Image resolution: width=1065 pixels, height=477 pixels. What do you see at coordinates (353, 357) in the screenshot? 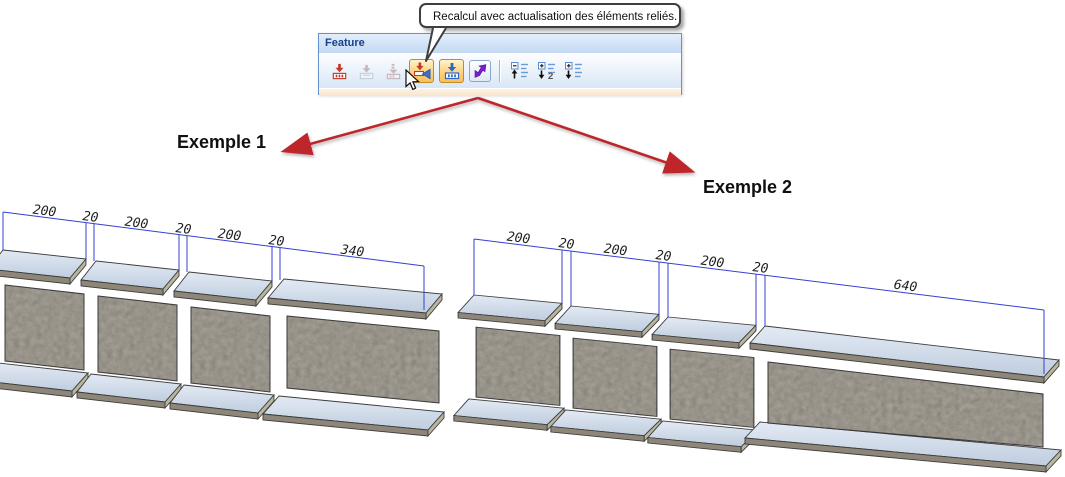
I see `beam-wide` at bounding box center [353, 357].